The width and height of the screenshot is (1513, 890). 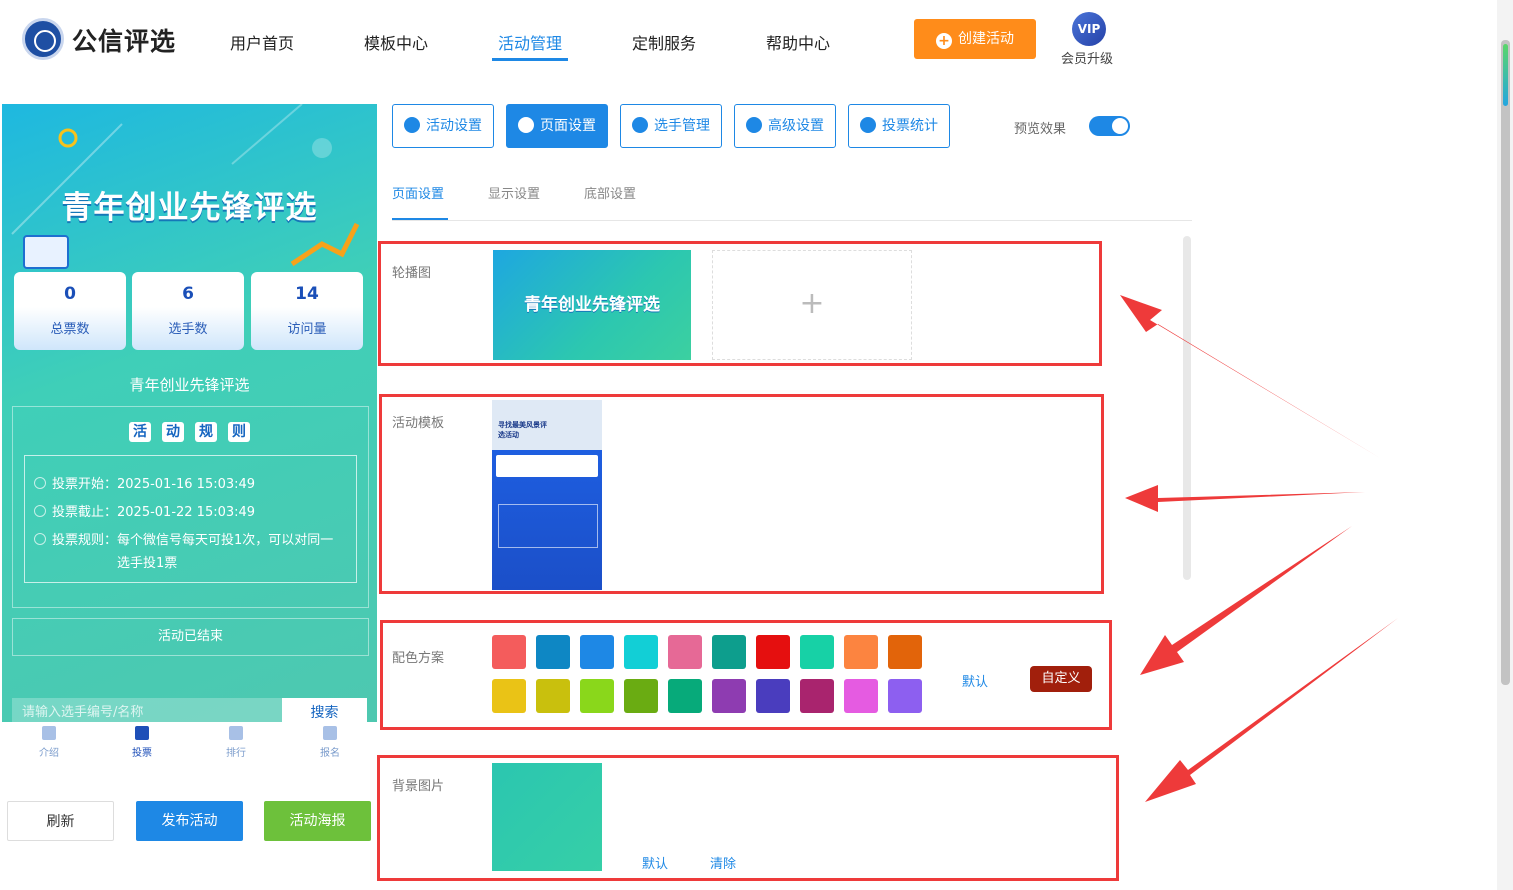 What do you see at coordinates (239, 432) in the screenshot?
I see `rules-chip: 则` at bounding box center [239, 432].